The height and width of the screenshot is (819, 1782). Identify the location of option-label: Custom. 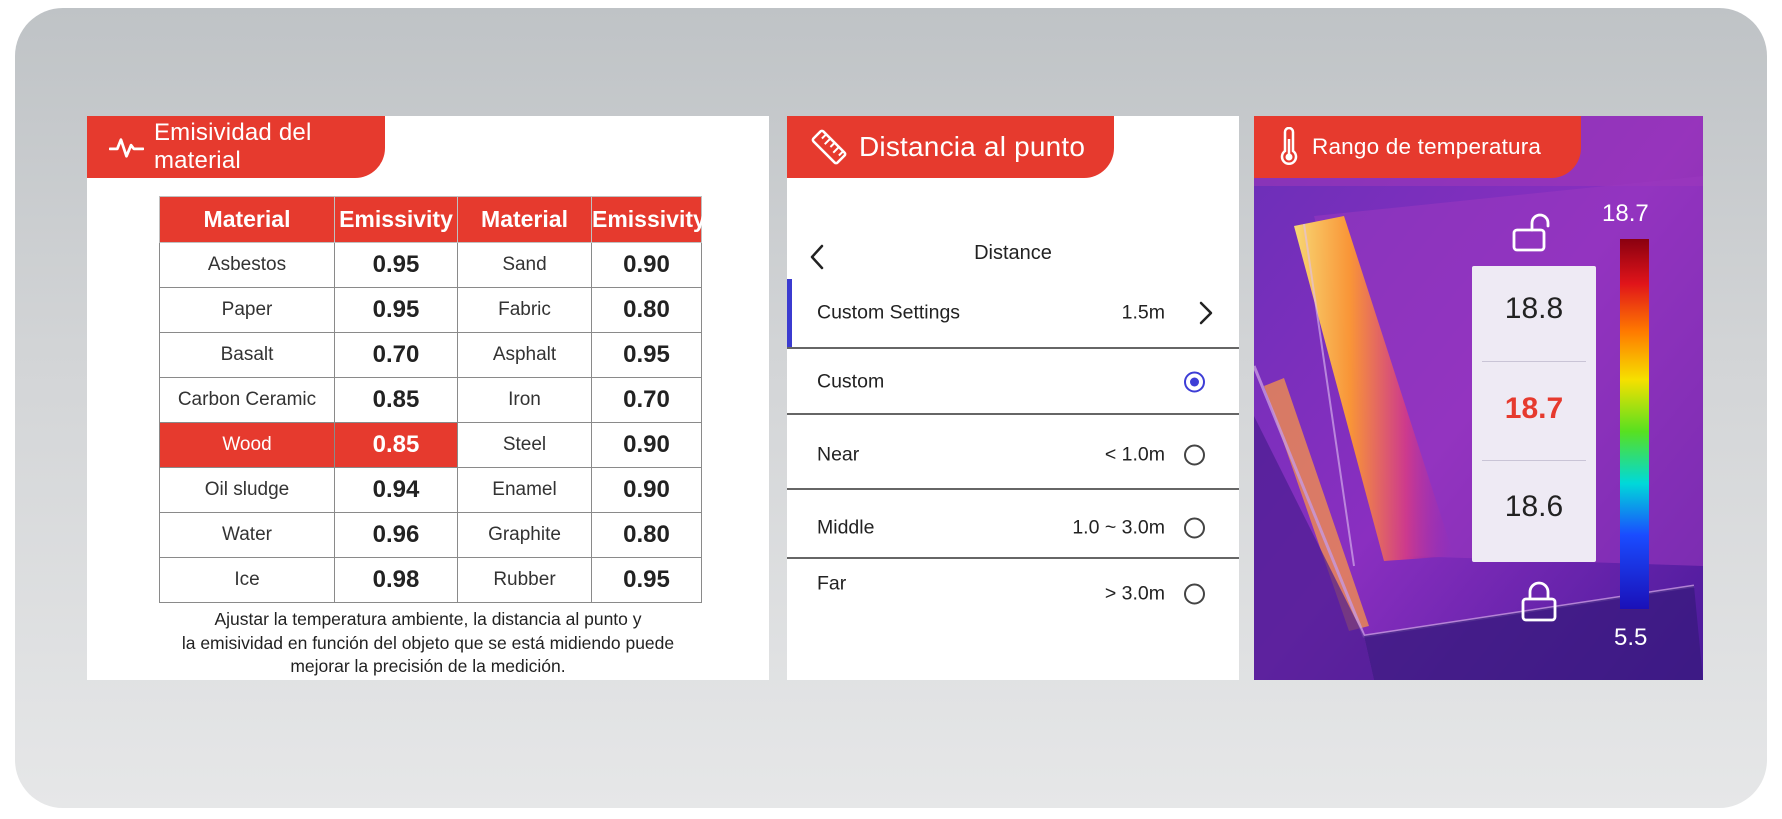
(851, 381).